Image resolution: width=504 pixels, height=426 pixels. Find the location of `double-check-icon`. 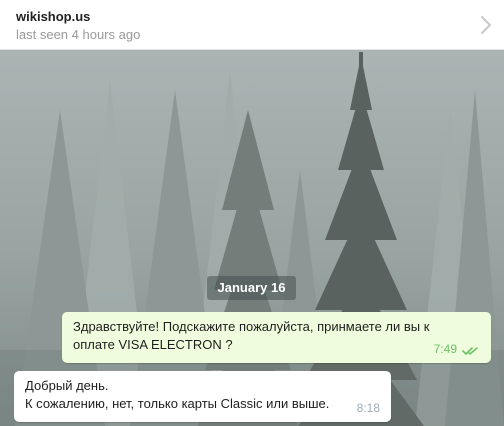

double-check-icon is located at coordinates (470, 351).